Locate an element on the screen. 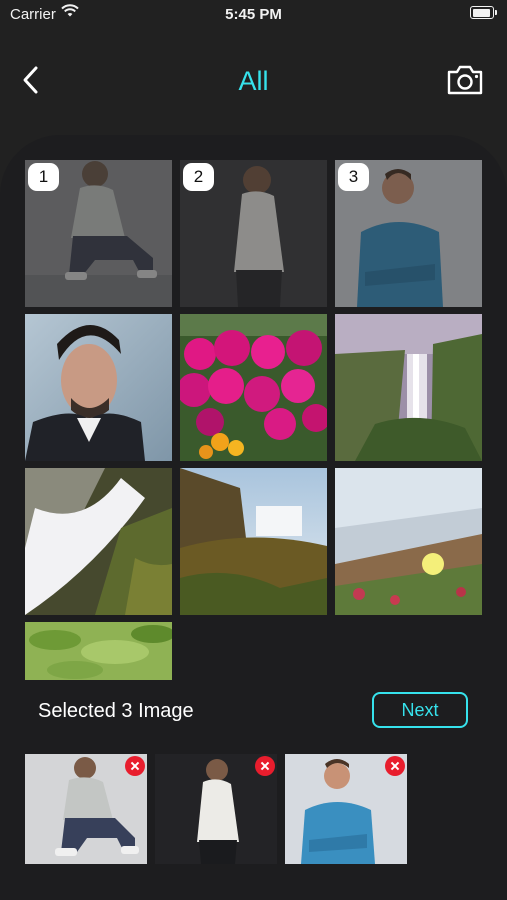  selection-order-badge: 3 is located at coordinates (353, 177).